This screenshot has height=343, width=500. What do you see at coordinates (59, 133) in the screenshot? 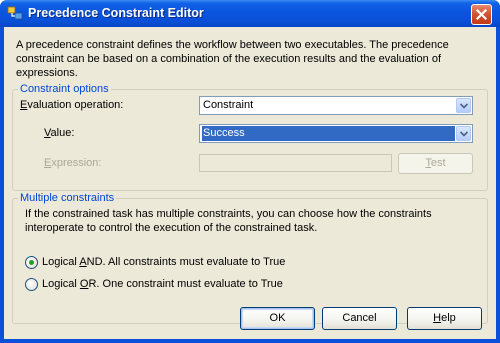
I see `value-label: Value:` at bounding box center [59, 133].